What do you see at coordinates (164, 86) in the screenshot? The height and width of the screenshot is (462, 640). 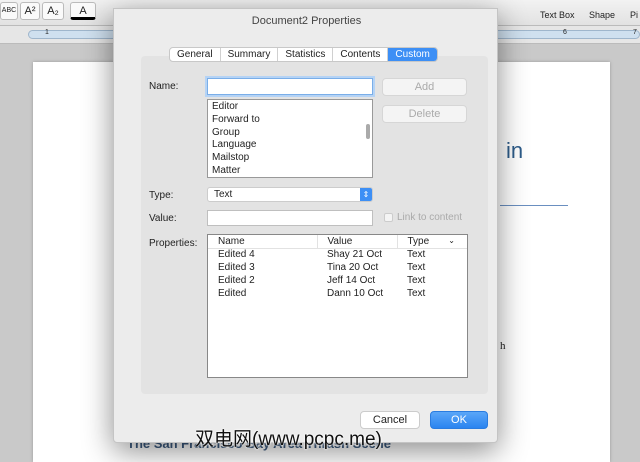 I see `name-label: Name:` at bounding box center [164, 86].